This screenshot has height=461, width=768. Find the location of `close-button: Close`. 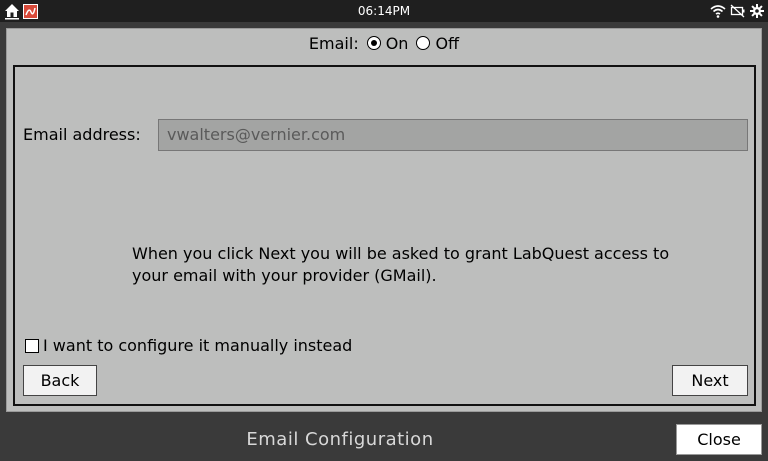

close-button: Close is located at coordinates (719, 439).